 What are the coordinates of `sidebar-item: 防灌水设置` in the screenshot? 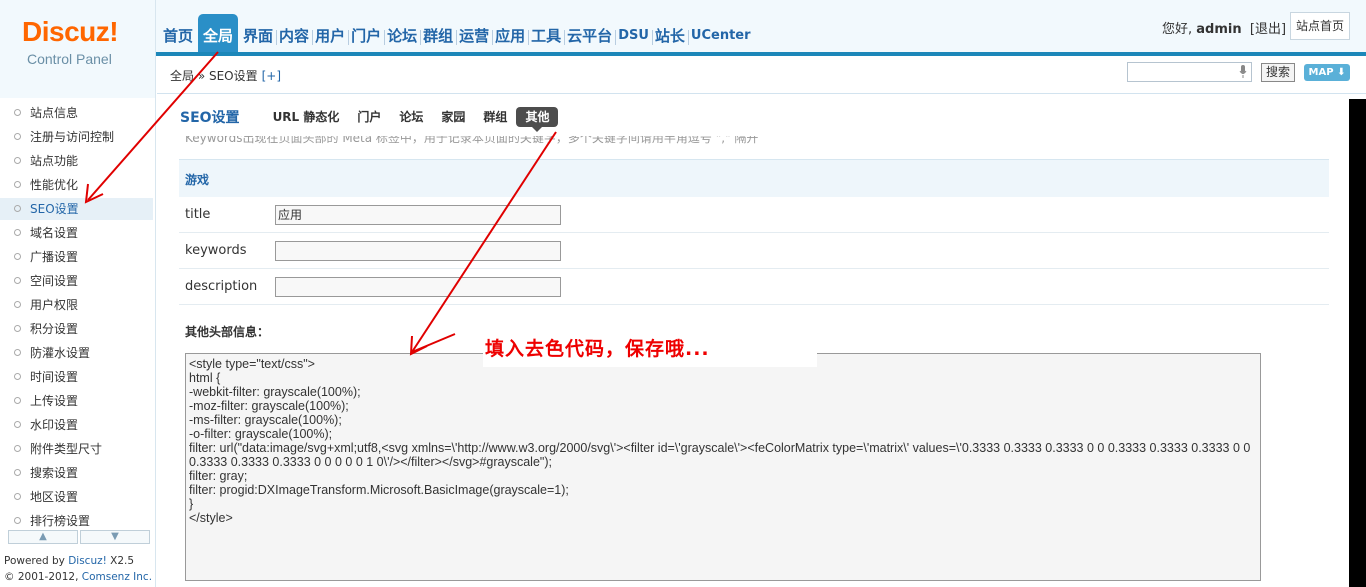 It's located at (76, 353).